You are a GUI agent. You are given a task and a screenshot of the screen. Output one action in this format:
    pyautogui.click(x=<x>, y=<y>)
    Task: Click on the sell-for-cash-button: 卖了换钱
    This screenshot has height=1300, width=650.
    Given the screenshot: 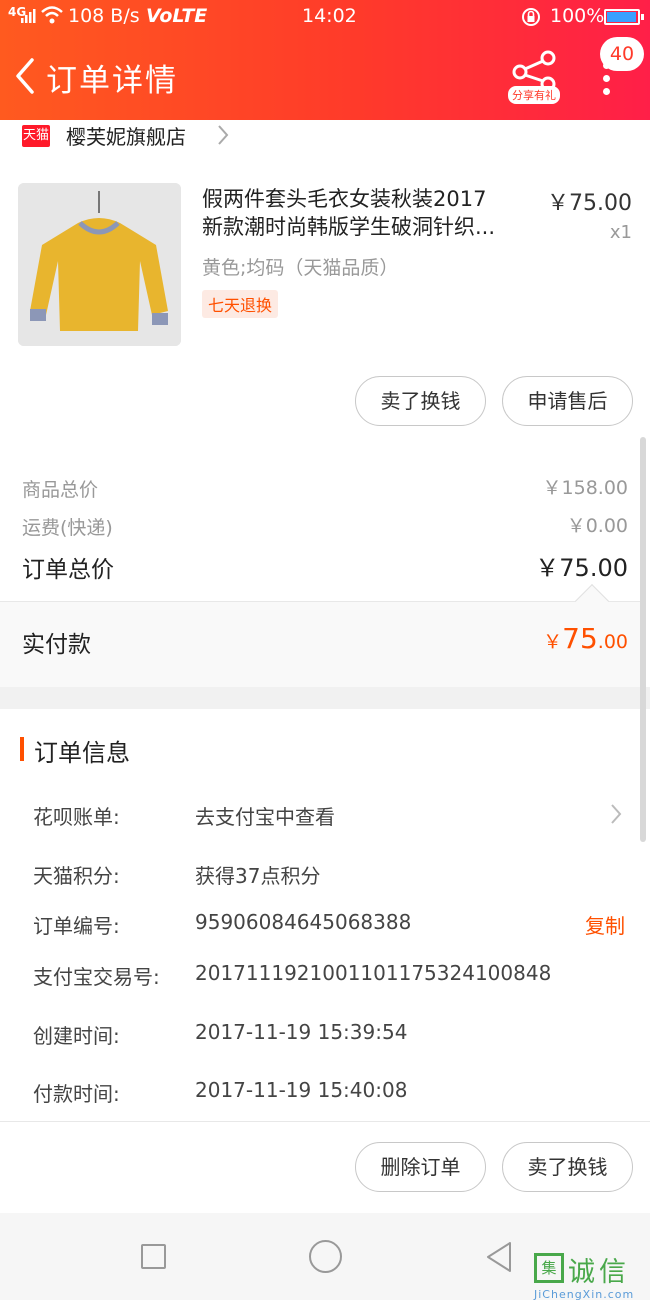 What is the action you would take?
    pyautogui.click(x=420, y=401)
    